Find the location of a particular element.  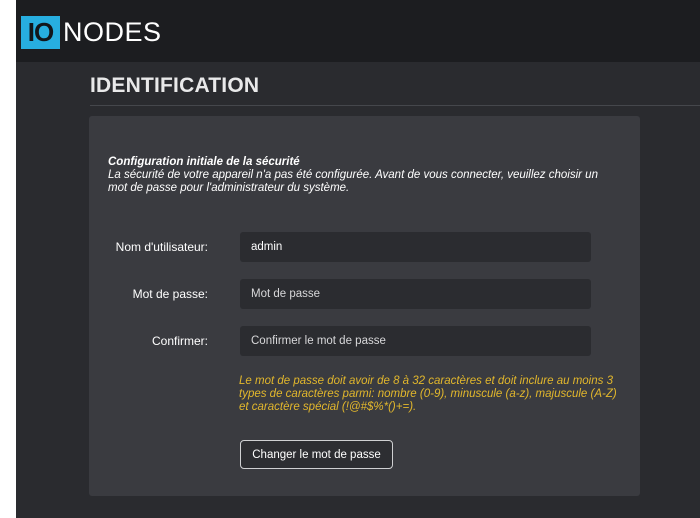

confirm-password-label: Confirmer: is located at coordinates (179, 341).